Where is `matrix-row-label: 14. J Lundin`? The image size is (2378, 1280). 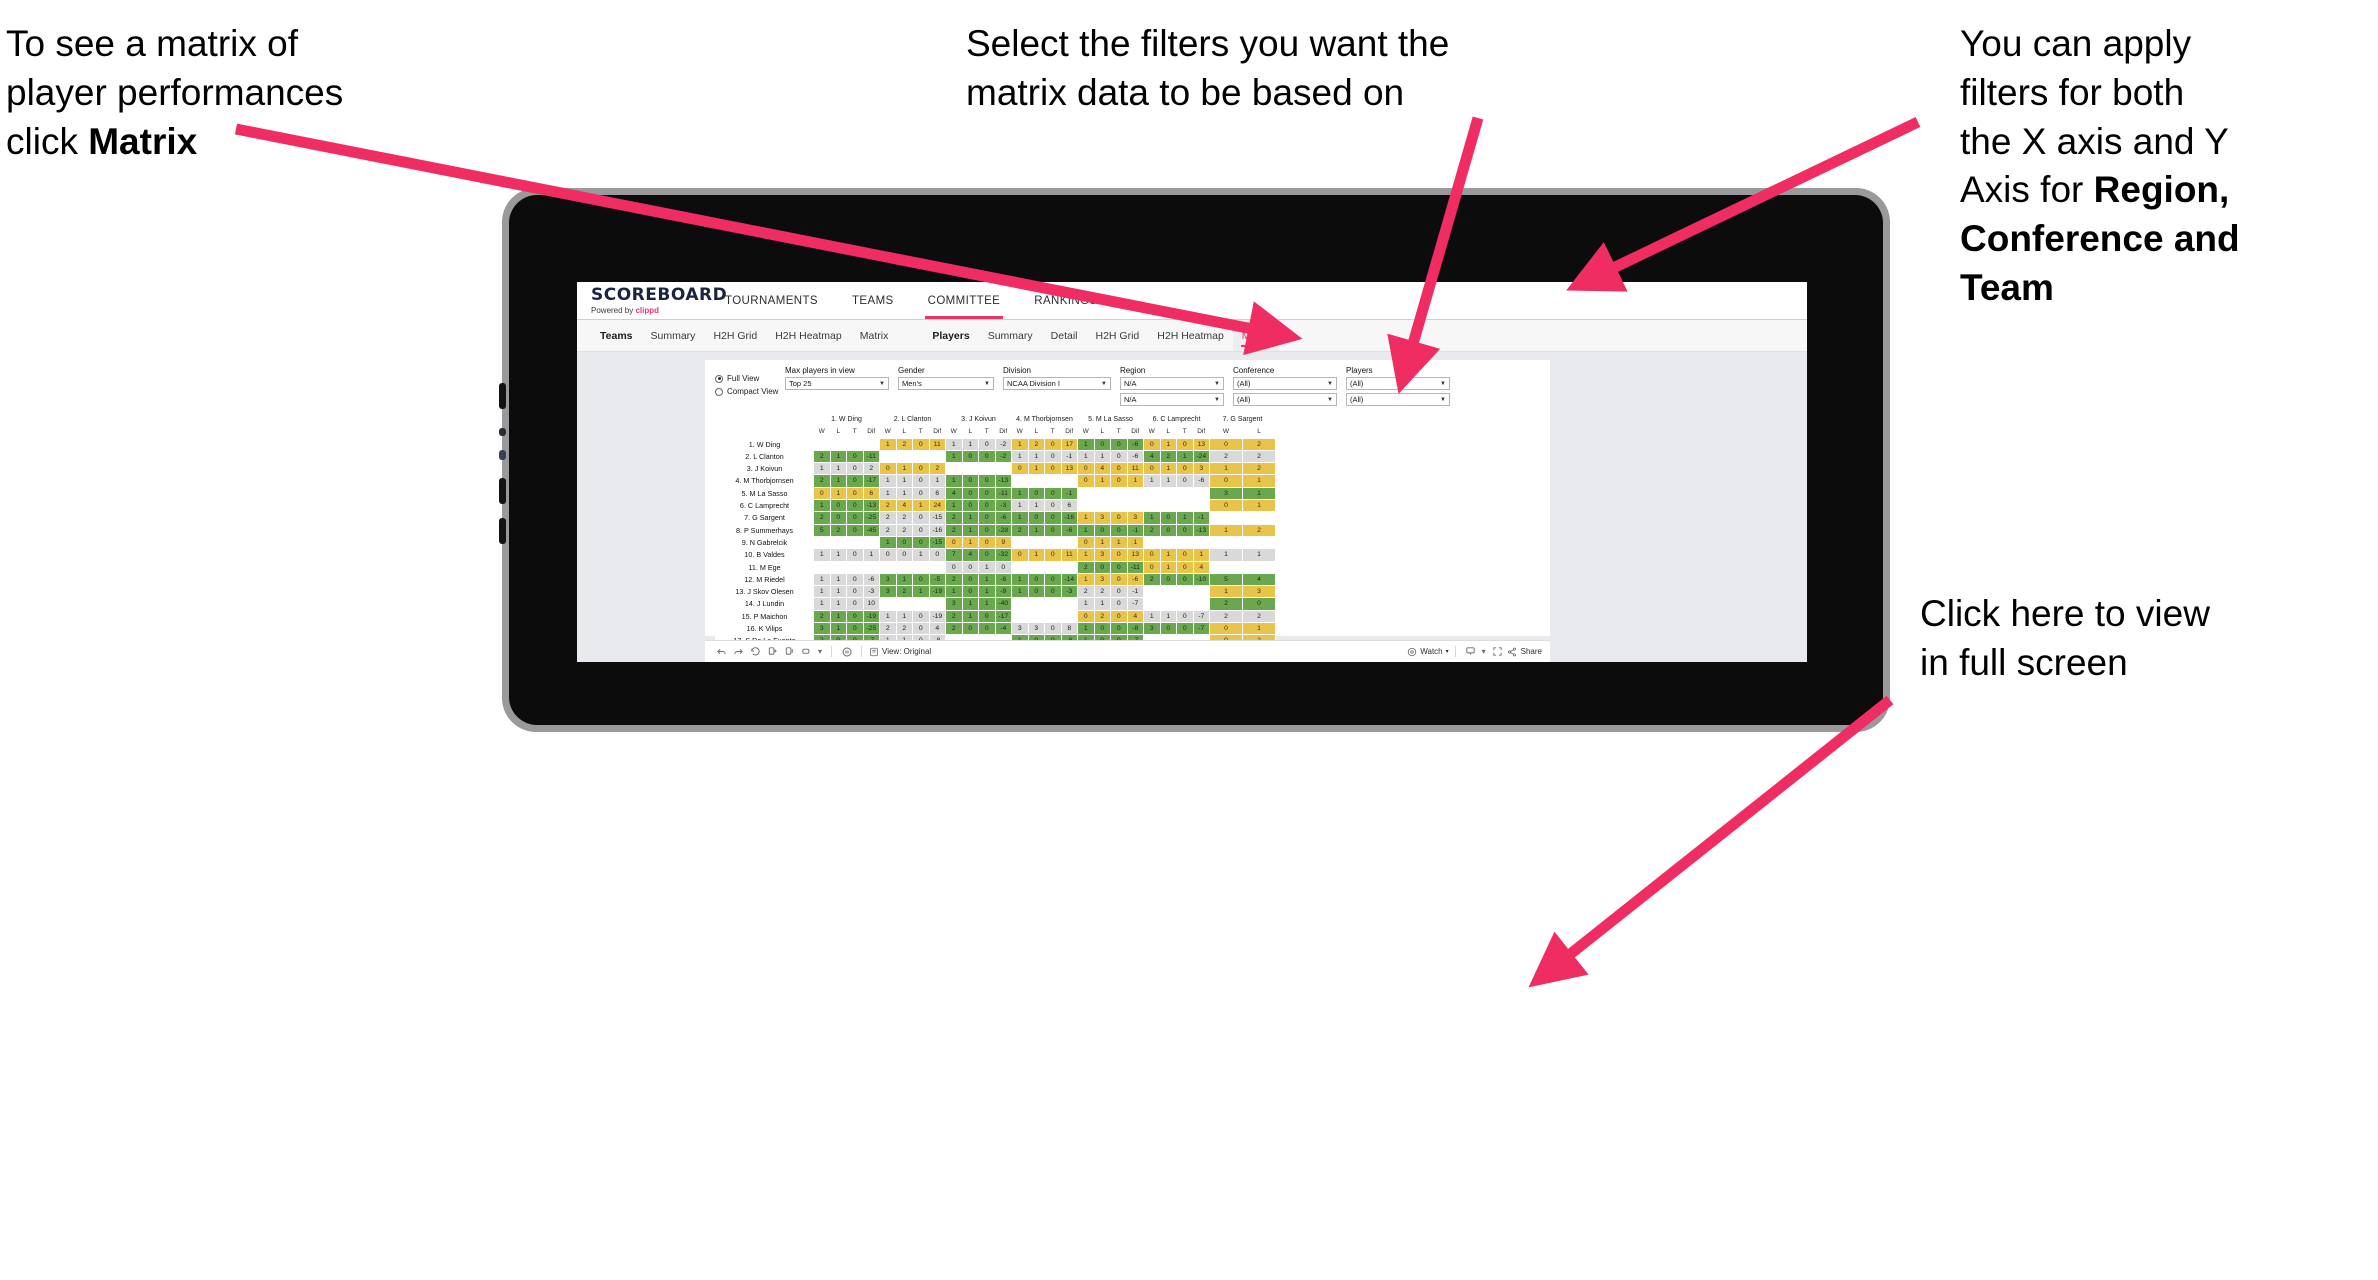 matrix-row-label: 14. J Lundin is located at coordinates (764, 604).